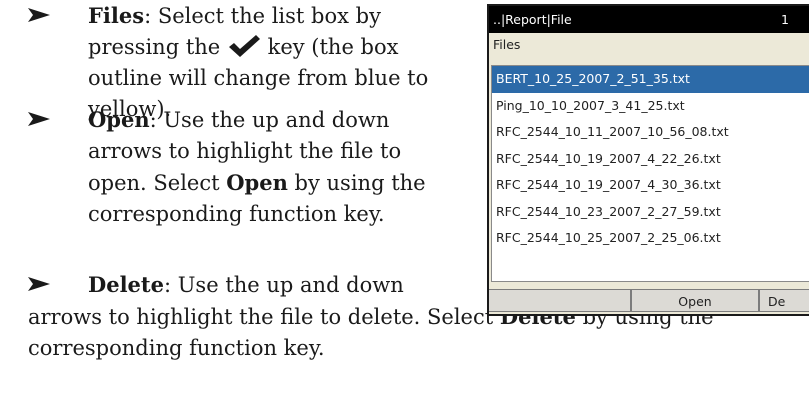  I want to click on file-list-item: RFC_2544_10_19_2007_4_22_26.txt, so click(650, 159).